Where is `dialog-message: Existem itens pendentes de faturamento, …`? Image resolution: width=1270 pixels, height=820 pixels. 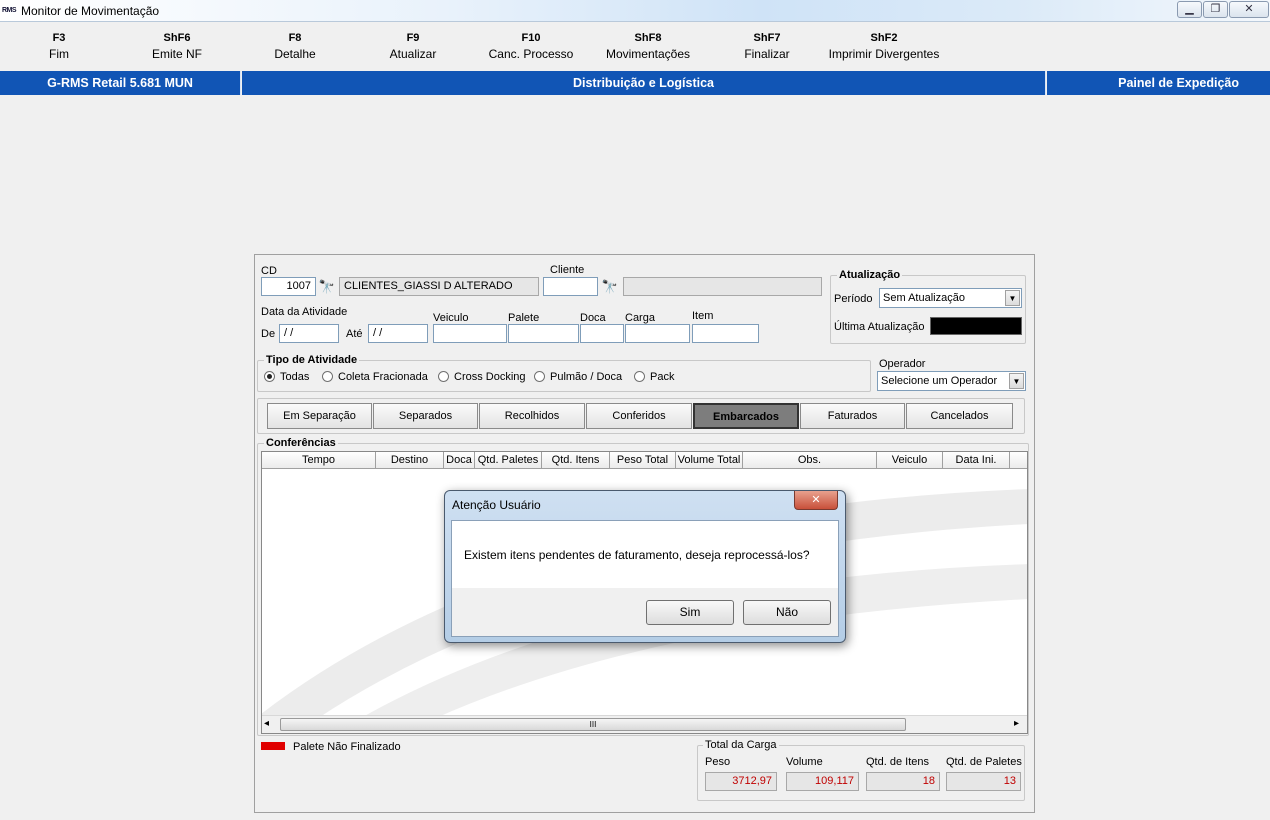 dialog-message: Existem itens pendentes de faturamento, … is located at coordinates (637, 555).